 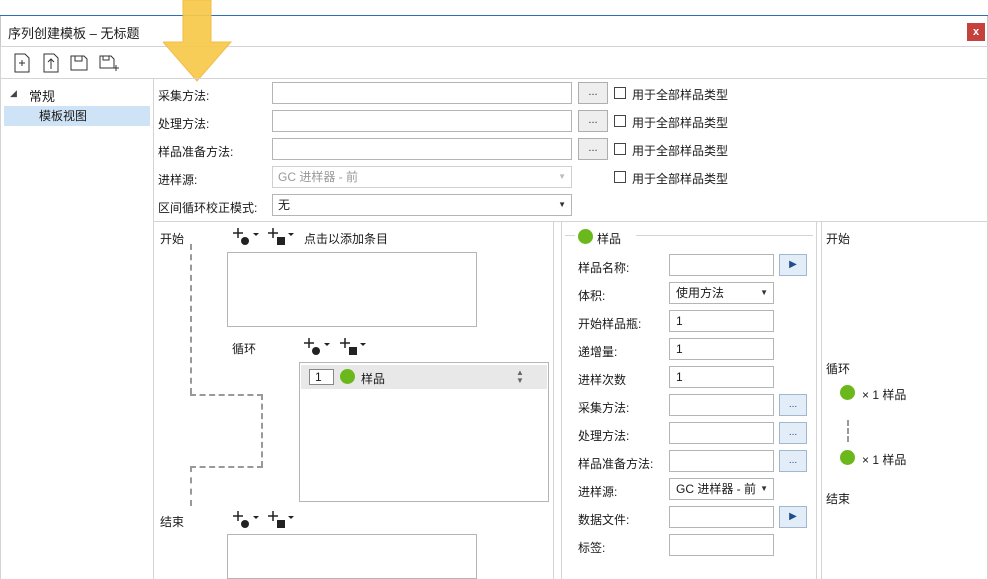 What do you see at coordinates (680, 179) in the screenshot?
I see `injection-source-apply-all-label: 用于全部样品类型` at bounding box center [680, 179].